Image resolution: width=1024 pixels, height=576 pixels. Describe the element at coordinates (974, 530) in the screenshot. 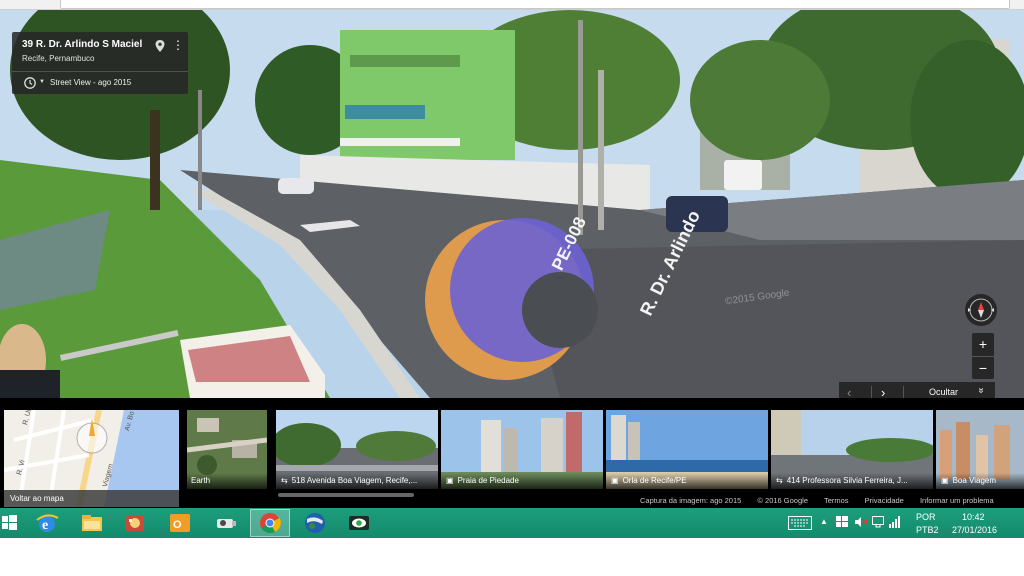

I see `clock-date: 27/01/2016` at that location.